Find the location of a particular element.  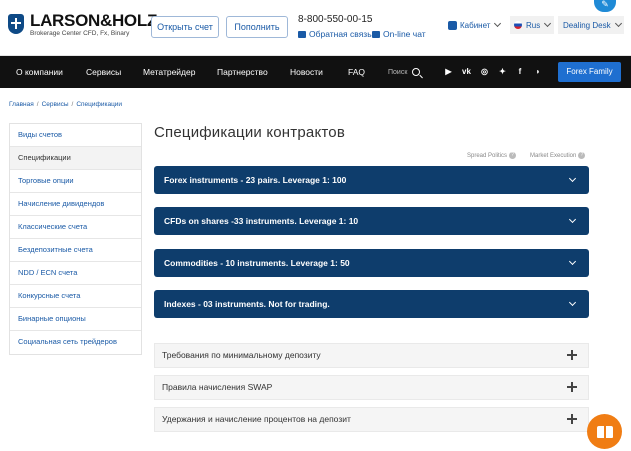

sidebar-item-specifications: Спецификации is located at coordinates (75, 158).